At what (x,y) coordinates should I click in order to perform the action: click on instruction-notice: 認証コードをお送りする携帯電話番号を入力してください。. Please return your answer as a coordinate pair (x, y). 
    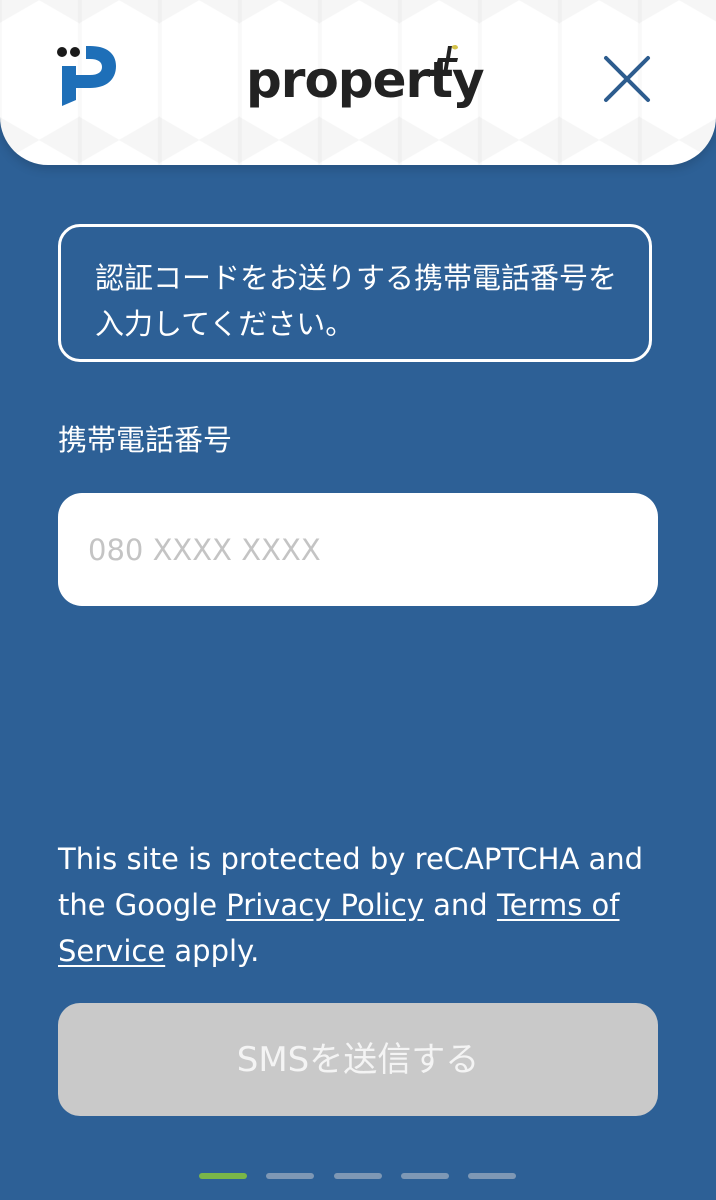
    Looking at the image, I should click on (355, 293).